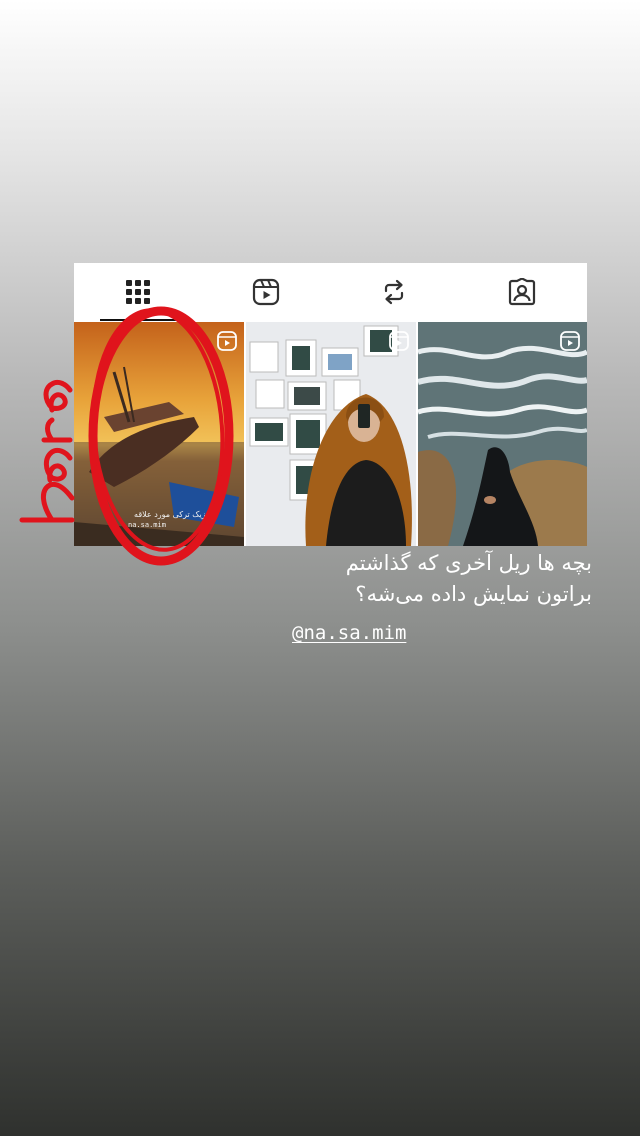  What do you see at coordinates (47, 451) in the screenshot?
I see `here-handwriting` at bounding box center [47, 451].